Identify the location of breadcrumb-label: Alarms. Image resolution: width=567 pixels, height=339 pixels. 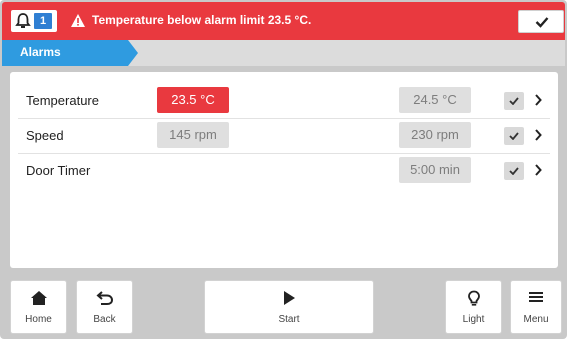
(40, 52).